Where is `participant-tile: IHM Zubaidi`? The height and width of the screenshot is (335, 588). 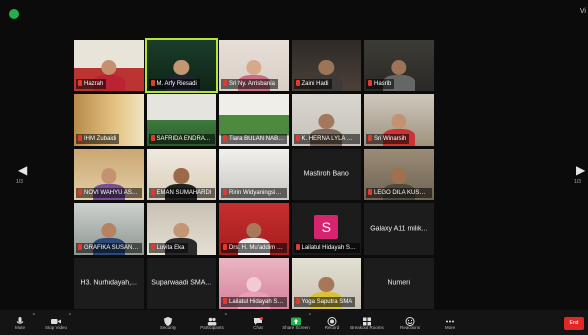 participant-tile: IHM Zubaidi is located at coordinates (109, 120).